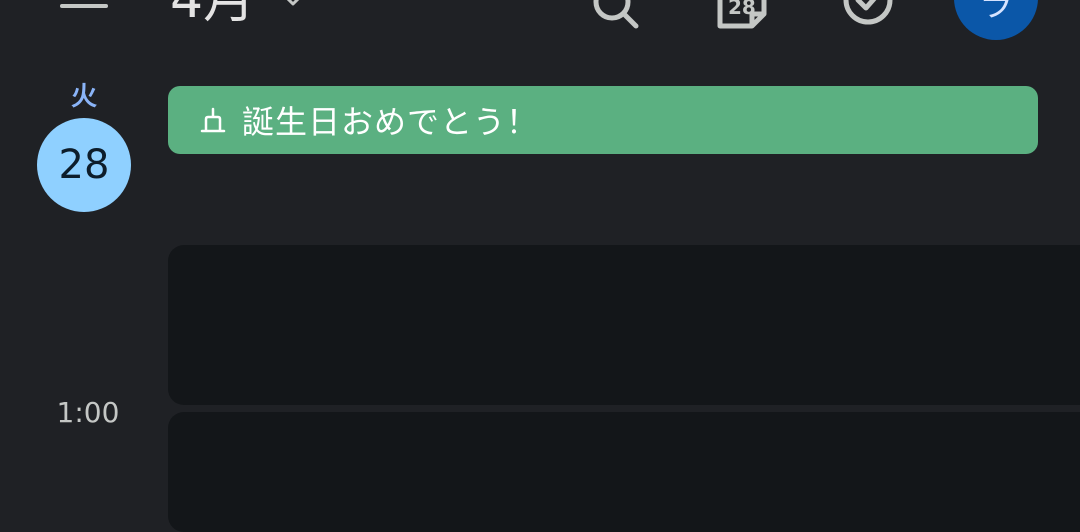  What do you see at coordinates (616, 17) in the screenshot?
I see `search-icon` at bounding box center [616, 17].